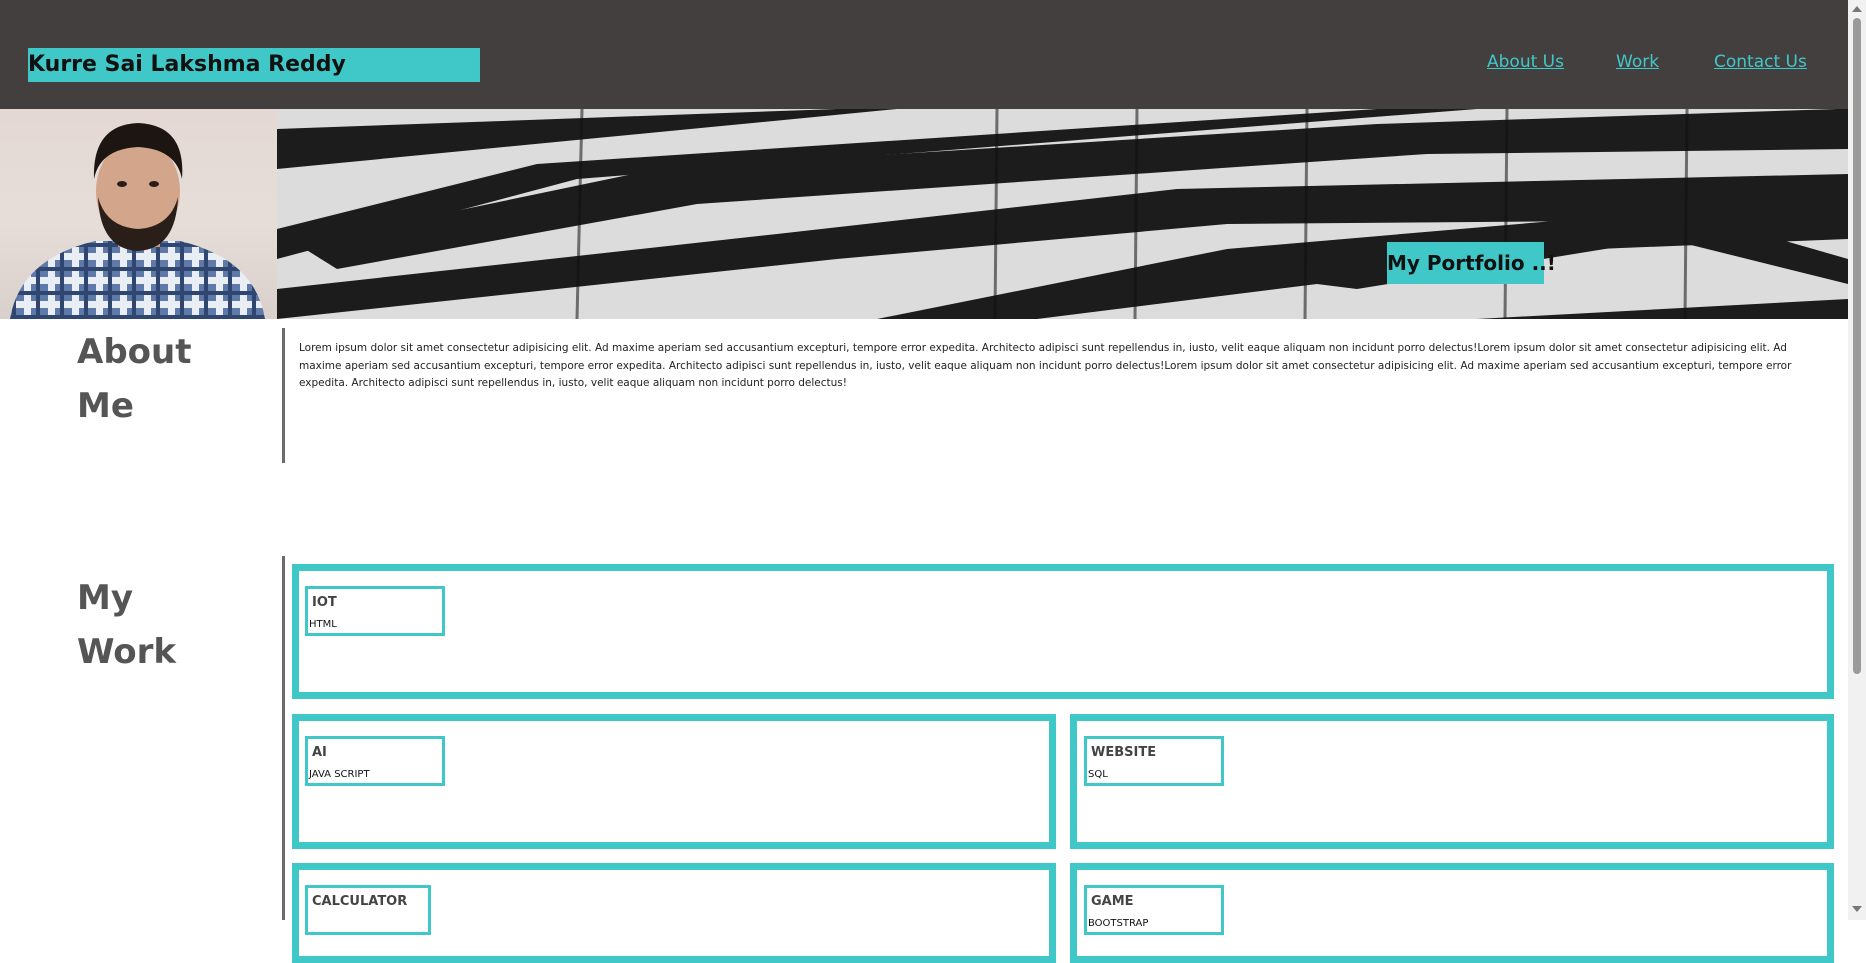  I want to click on page-scrollbar, so click(1857, 460).